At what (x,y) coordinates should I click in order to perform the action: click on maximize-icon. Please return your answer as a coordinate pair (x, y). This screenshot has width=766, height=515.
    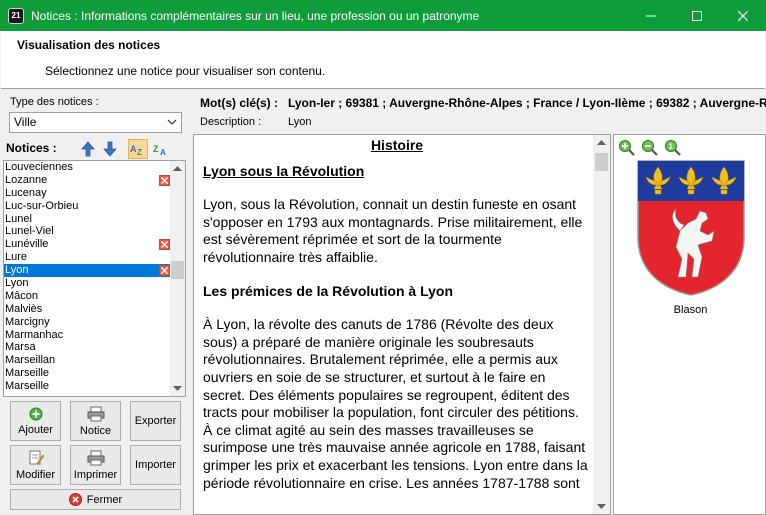
    Looking at the image, I should click on (697, 15).